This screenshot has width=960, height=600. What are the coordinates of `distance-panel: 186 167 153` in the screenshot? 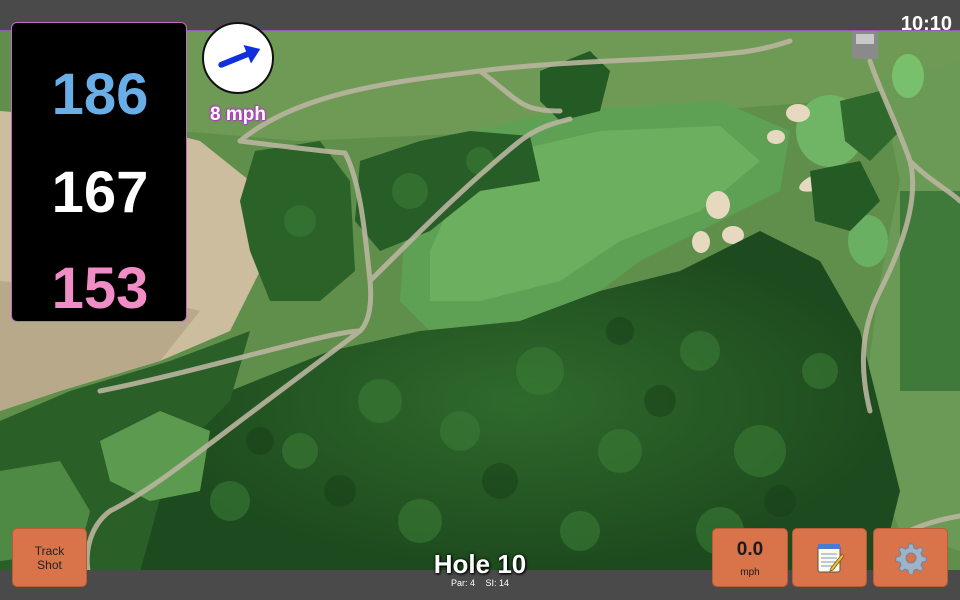 It's located at (99, 172).